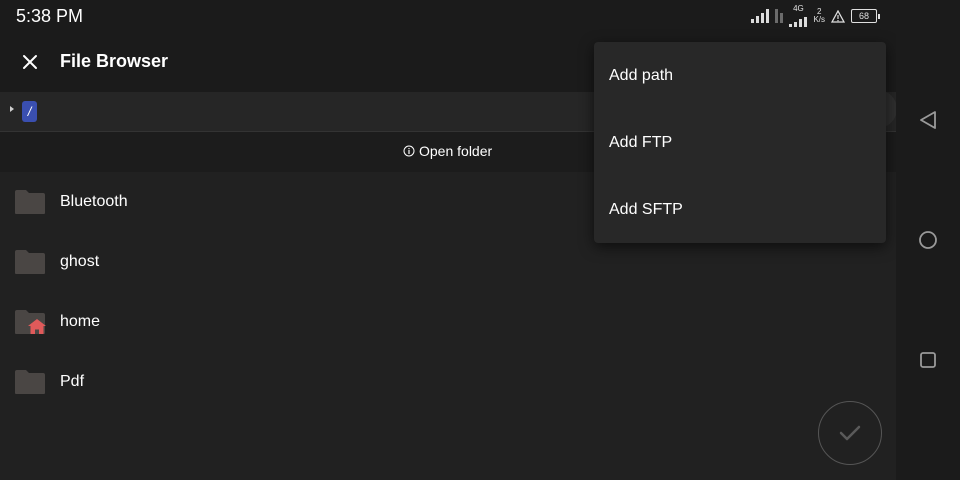 This screenshot has width=960, height=480. What do you see at coordinates (838, 16) in the screenshot?
I see `alert-icon` at bounding box center [838, 16].